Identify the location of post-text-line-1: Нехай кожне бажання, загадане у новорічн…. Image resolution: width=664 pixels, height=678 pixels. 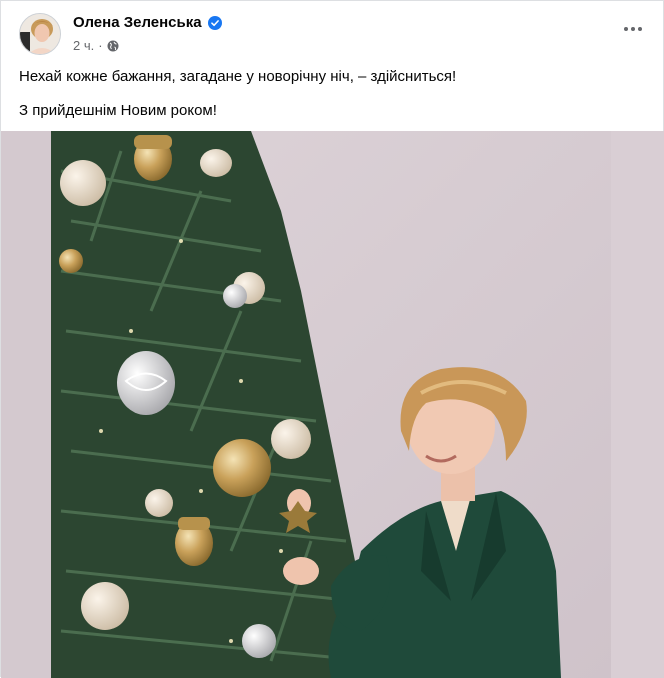
(238, 76).